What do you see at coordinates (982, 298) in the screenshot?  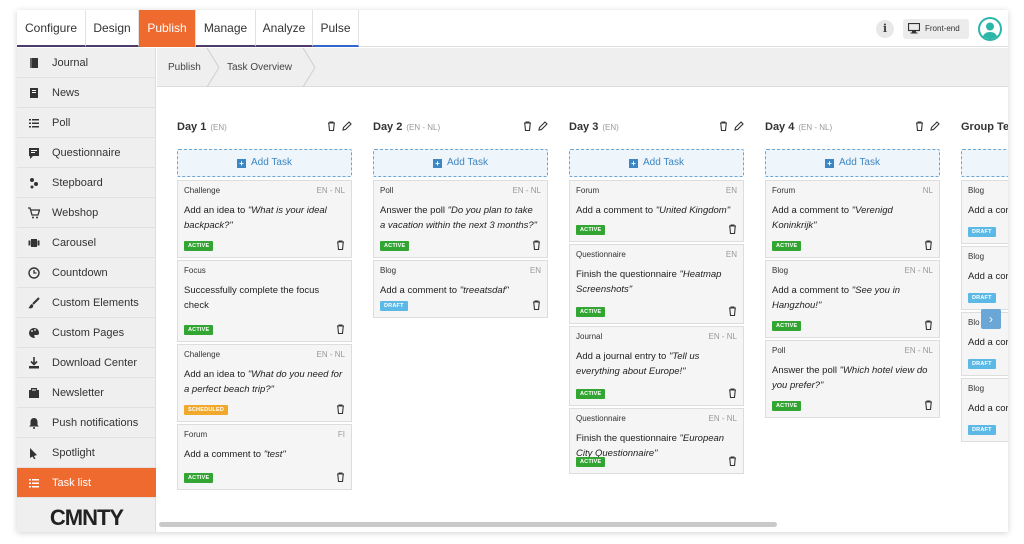 I see `status-badge: DRAFT` at bounding box center [982, 298].